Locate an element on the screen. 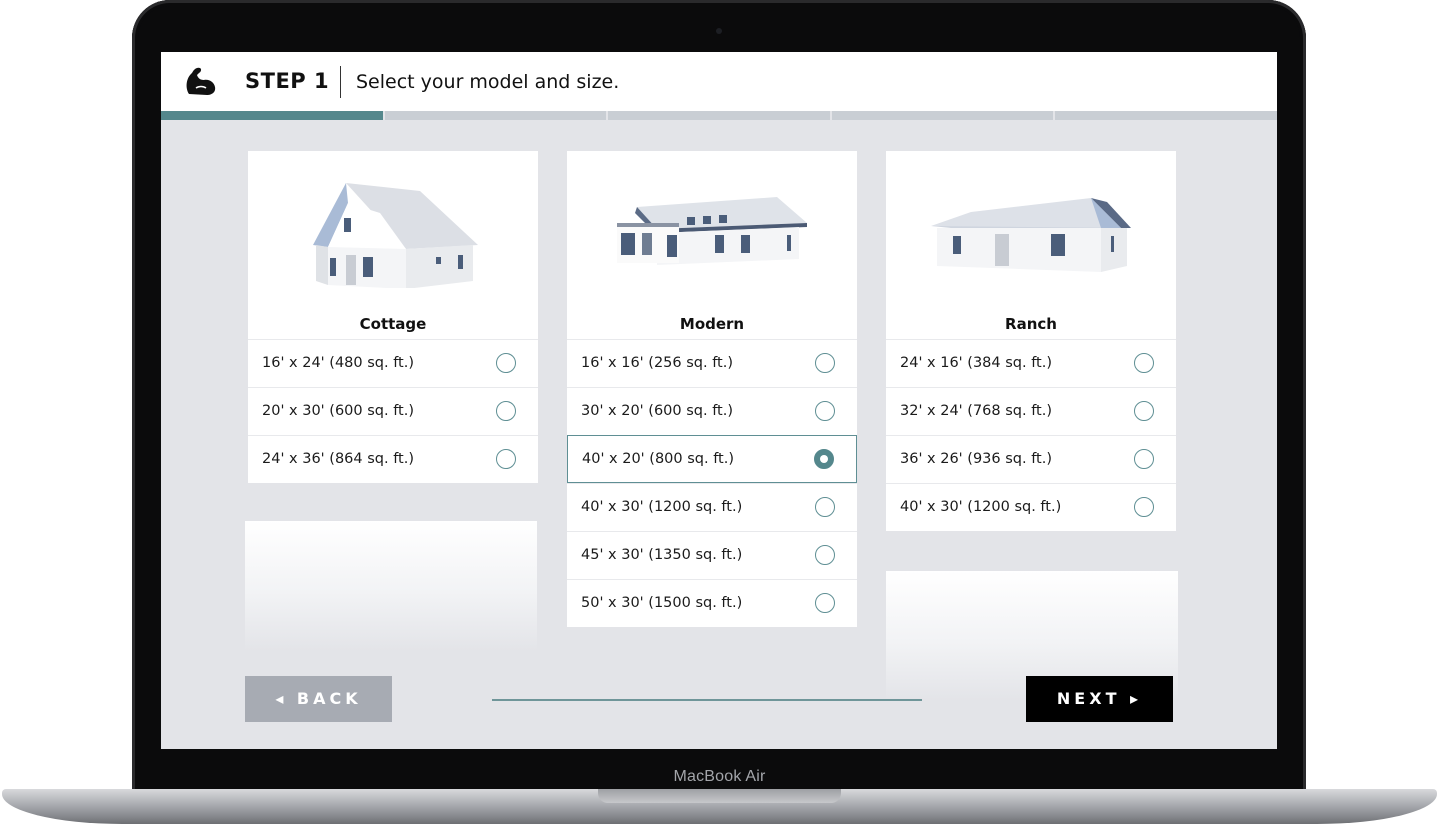  size-option: 24' x 16' (384 sq. ft.) is located at coordinates (1031, 363).